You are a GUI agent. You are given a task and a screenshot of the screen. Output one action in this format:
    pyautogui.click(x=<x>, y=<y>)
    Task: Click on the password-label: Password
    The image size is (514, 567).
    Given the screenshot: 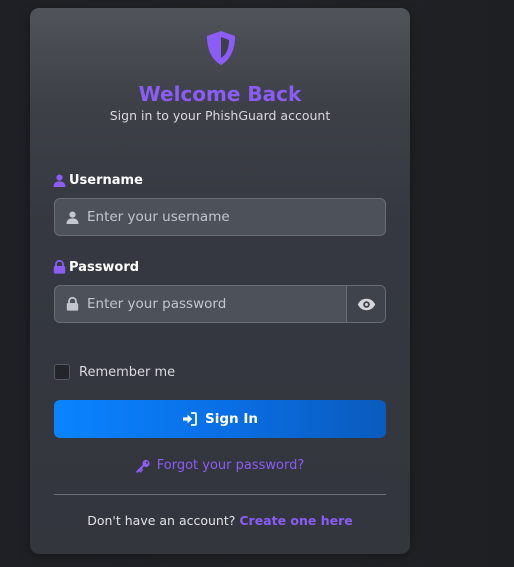 What is the action you would take?
    pyautogui.click(x=96, y=267)
    